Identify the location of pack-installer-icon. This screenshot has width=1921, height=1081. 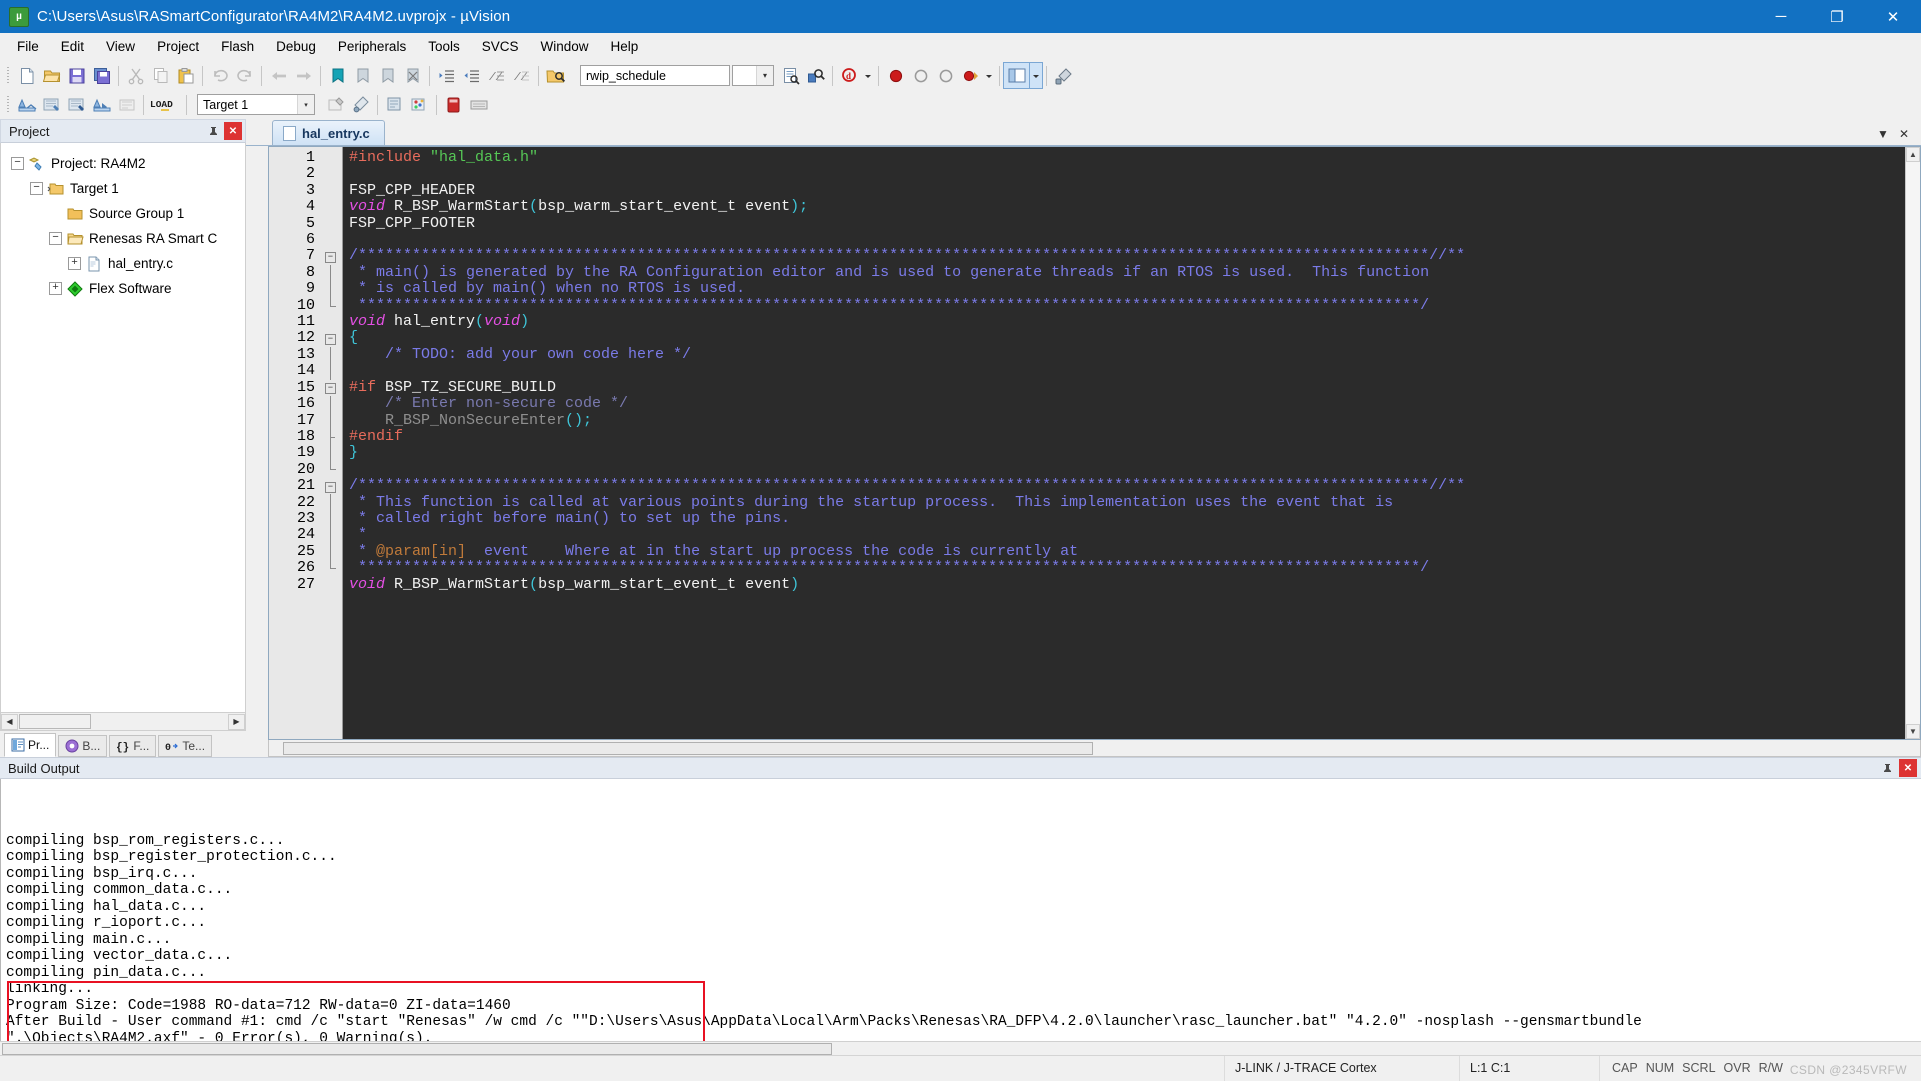
(419, 104).